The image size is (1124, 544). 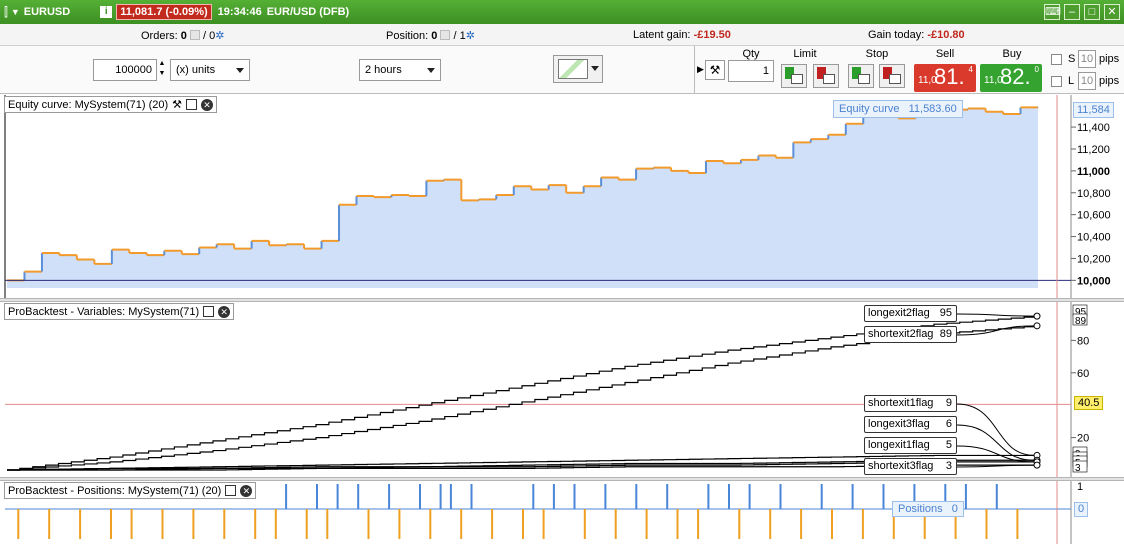 What do you see at coordinates (177, 104) in the screenshot?
I see `wrench-icon: ⚒` at bounding box center [177, 104].